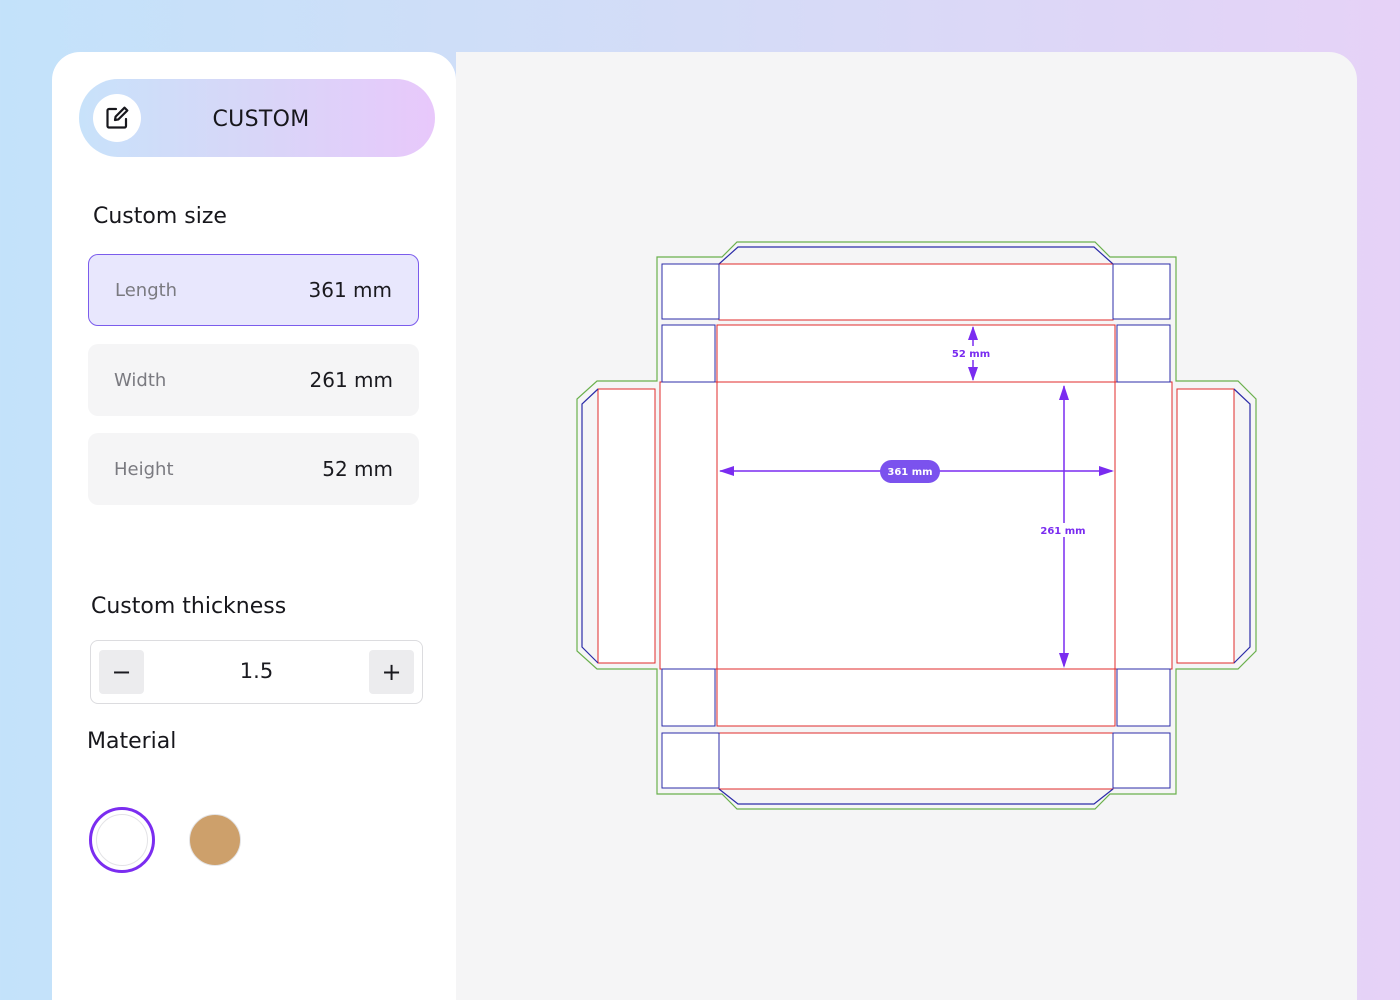  What do you see at coordinates (1143, 353) in the screenshot?
I see `corner-tab-tr-inner` at bounding box center [1143, 353].